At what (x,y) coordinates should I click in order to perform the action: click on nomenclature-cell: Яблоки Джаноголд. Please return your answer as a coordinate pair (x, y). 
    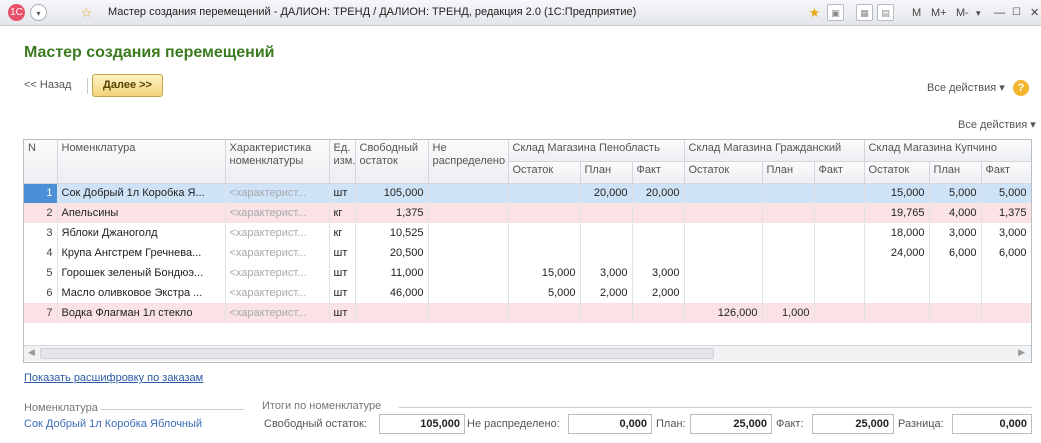
    Looking at the image, I should click on (141, 233).